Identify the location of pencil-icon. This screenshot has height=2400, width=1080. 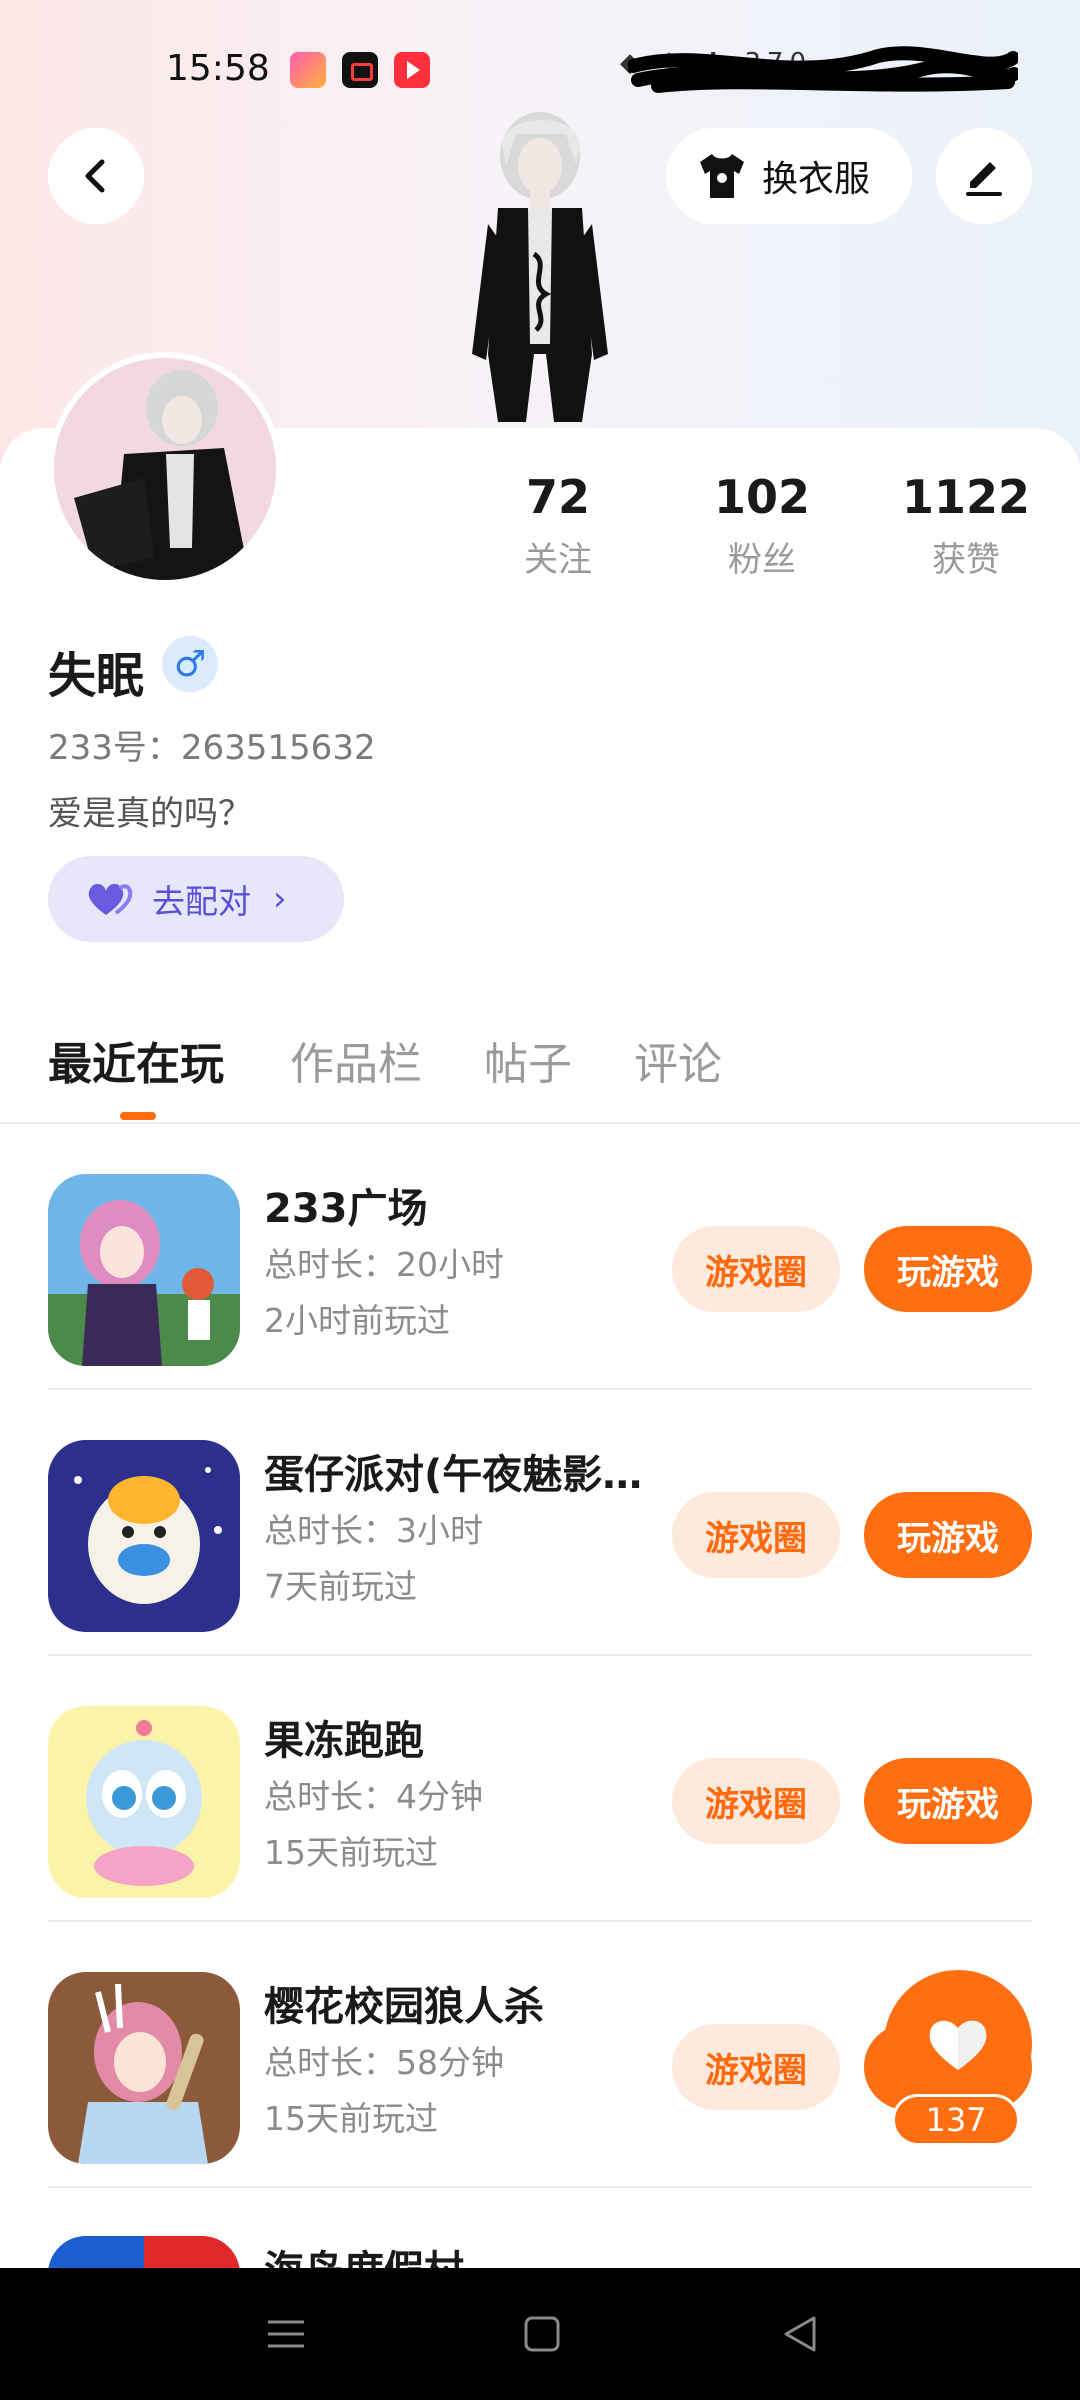
(984, 179).